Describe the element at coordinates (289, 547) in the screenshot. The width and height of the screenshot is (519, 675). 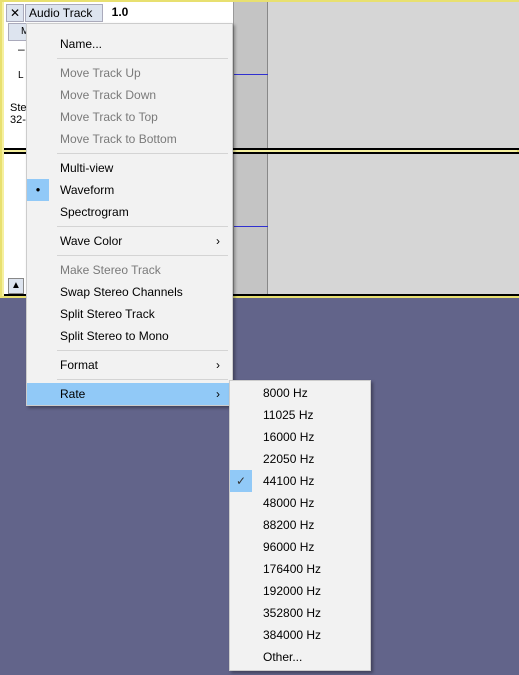
I see `rate-option-label: 96000 Hz` at that location.